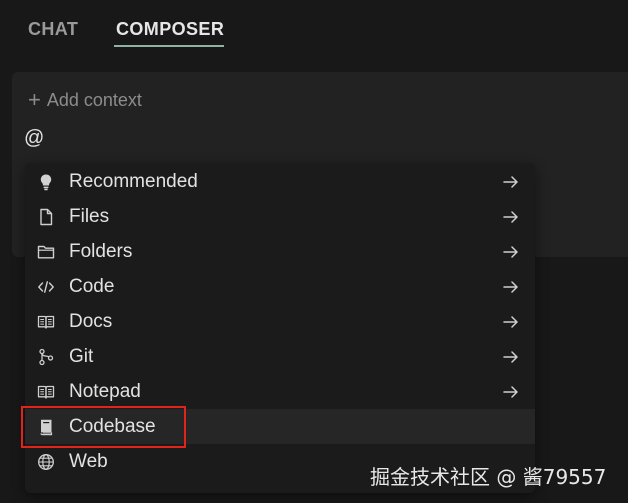 This screenshot has height=503, width=628. Describe the element at coordinates (46, 427) in the screenshot. I see `codebase-icon` at that location.